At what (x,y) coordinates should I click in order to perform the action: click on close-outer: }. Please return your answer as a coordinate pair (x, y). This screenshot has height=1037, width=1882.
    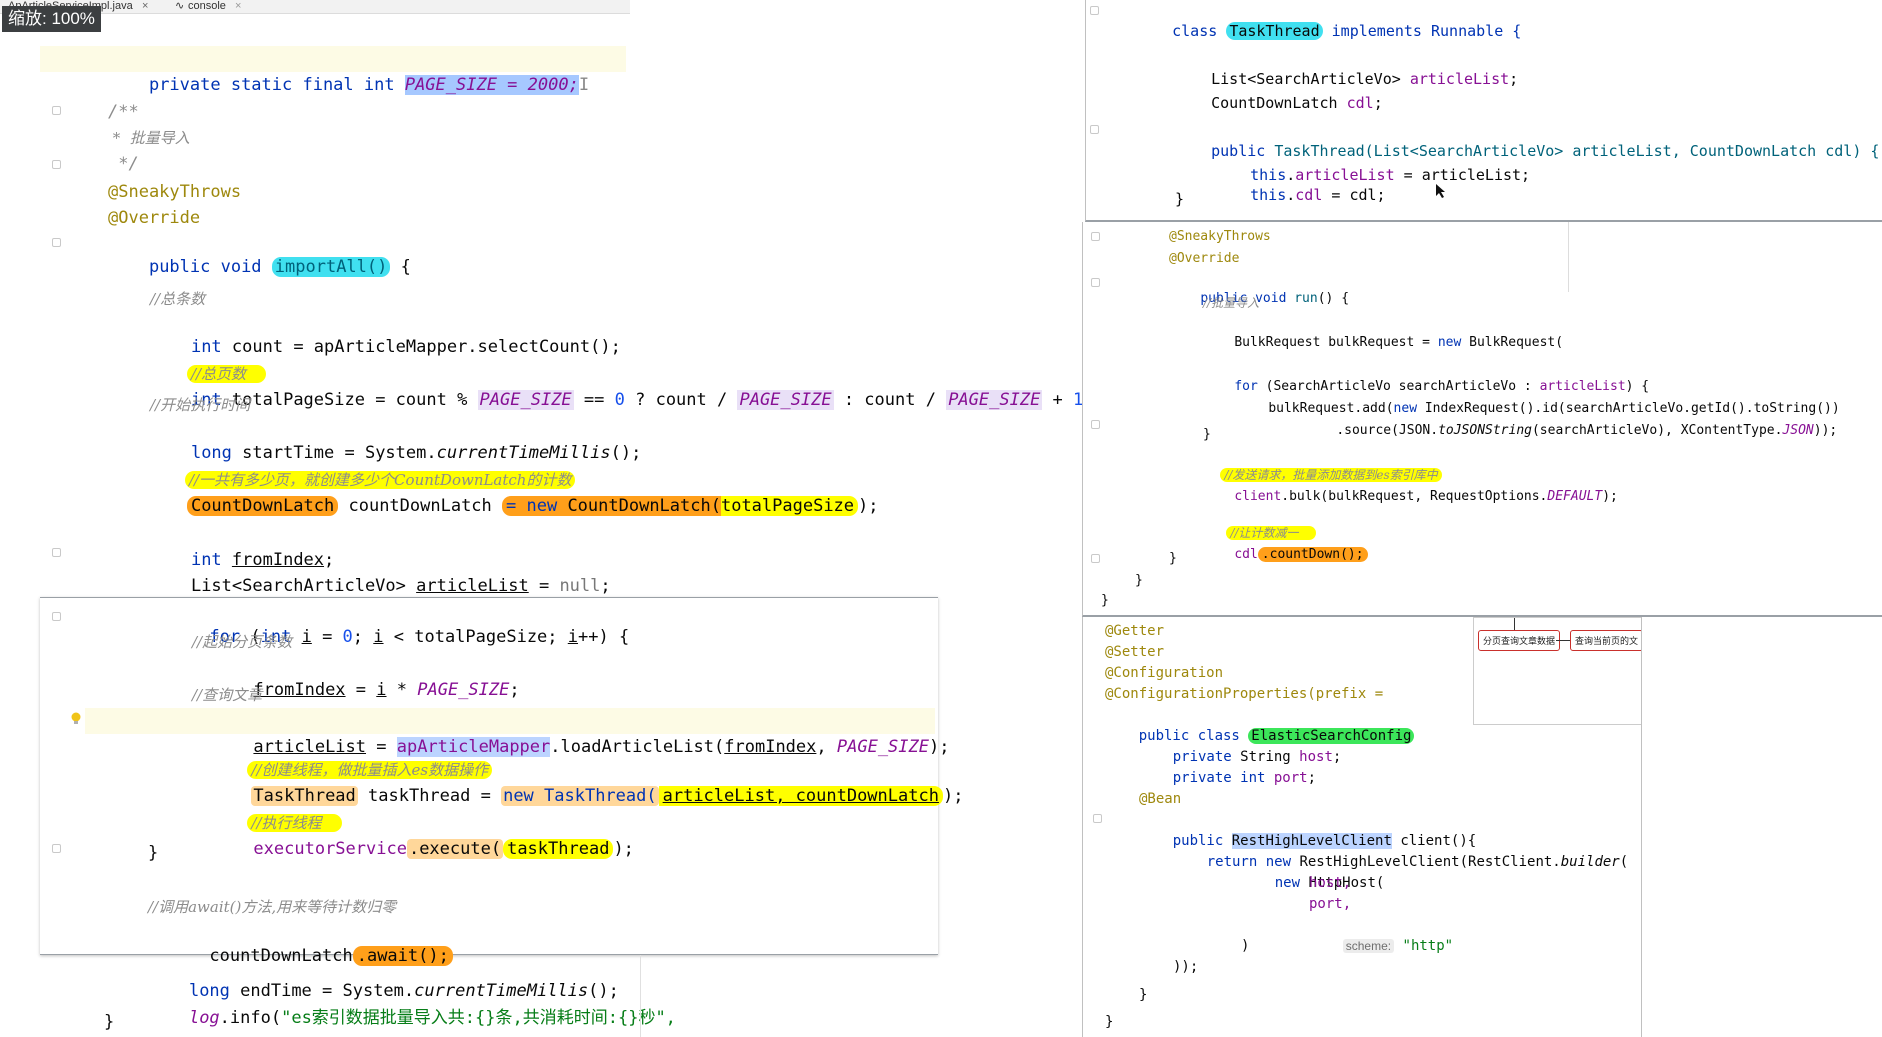
    Looking at the image, I should click on (1105, 600).